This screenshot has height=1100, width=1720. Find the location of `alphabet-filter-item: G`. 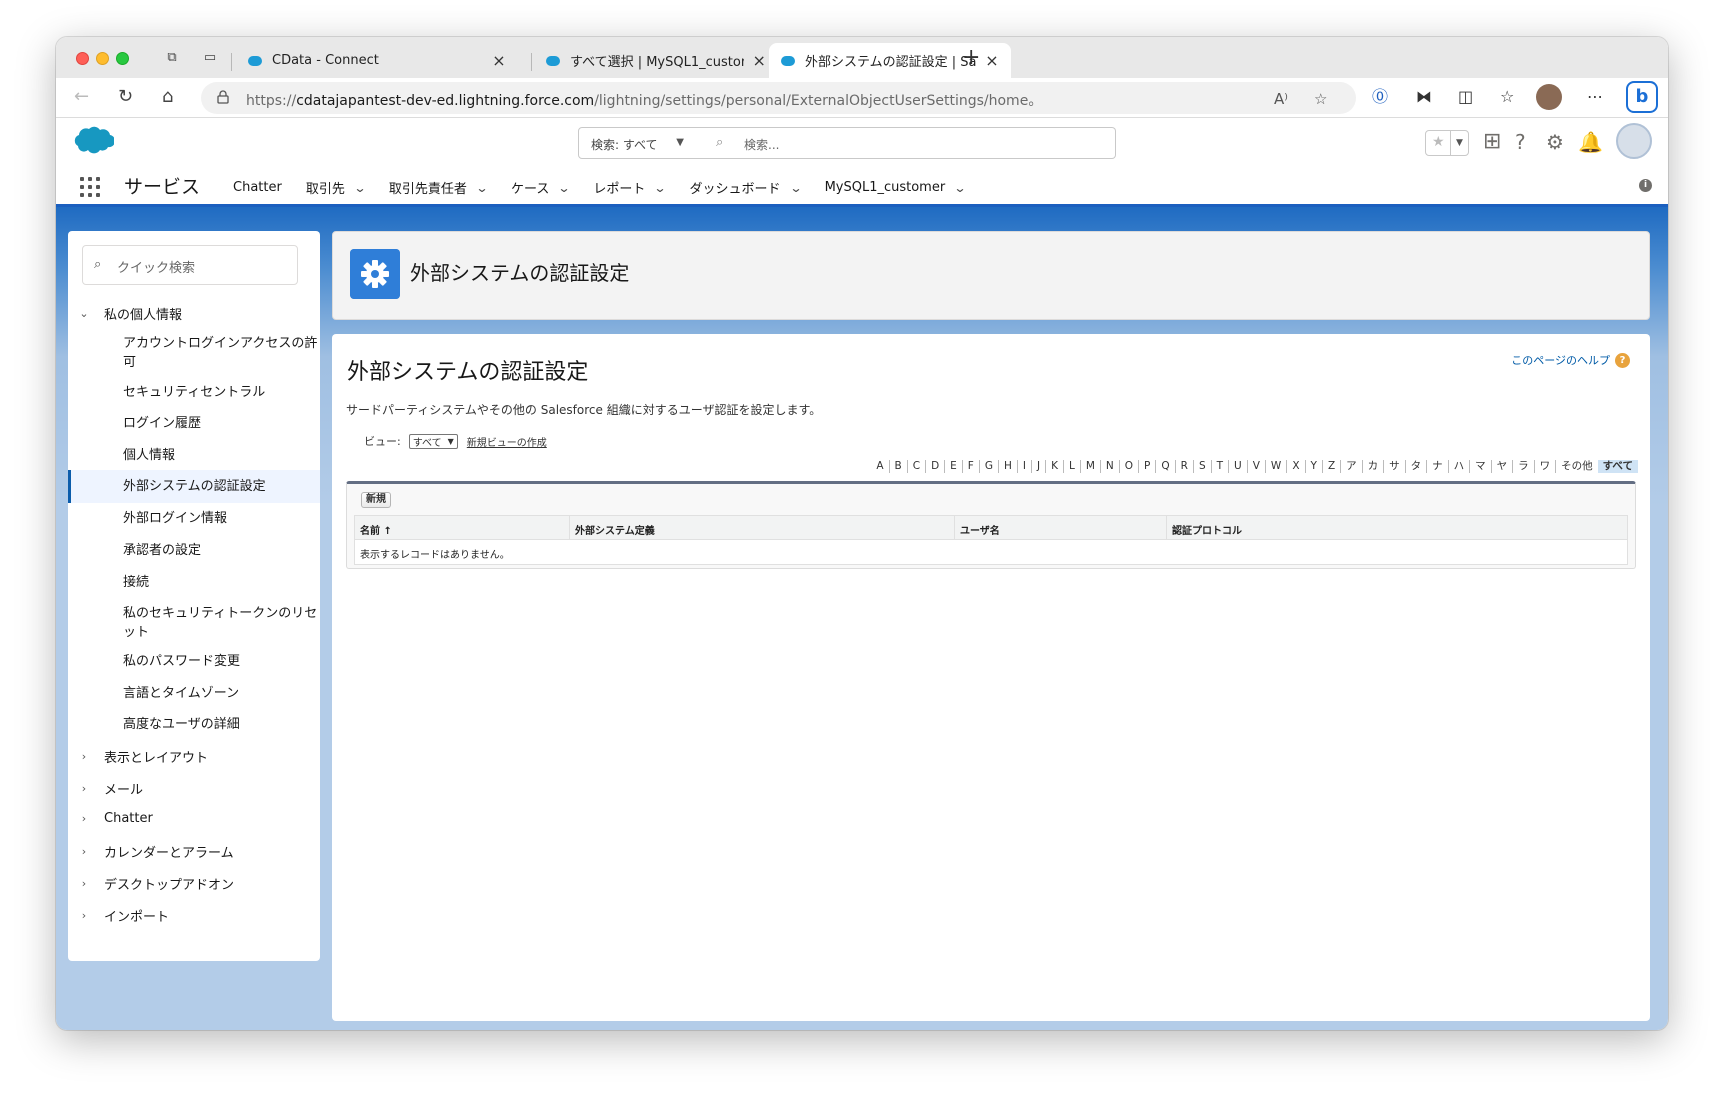

alphabet-filter-item: G is located at coordinates (988, 466).